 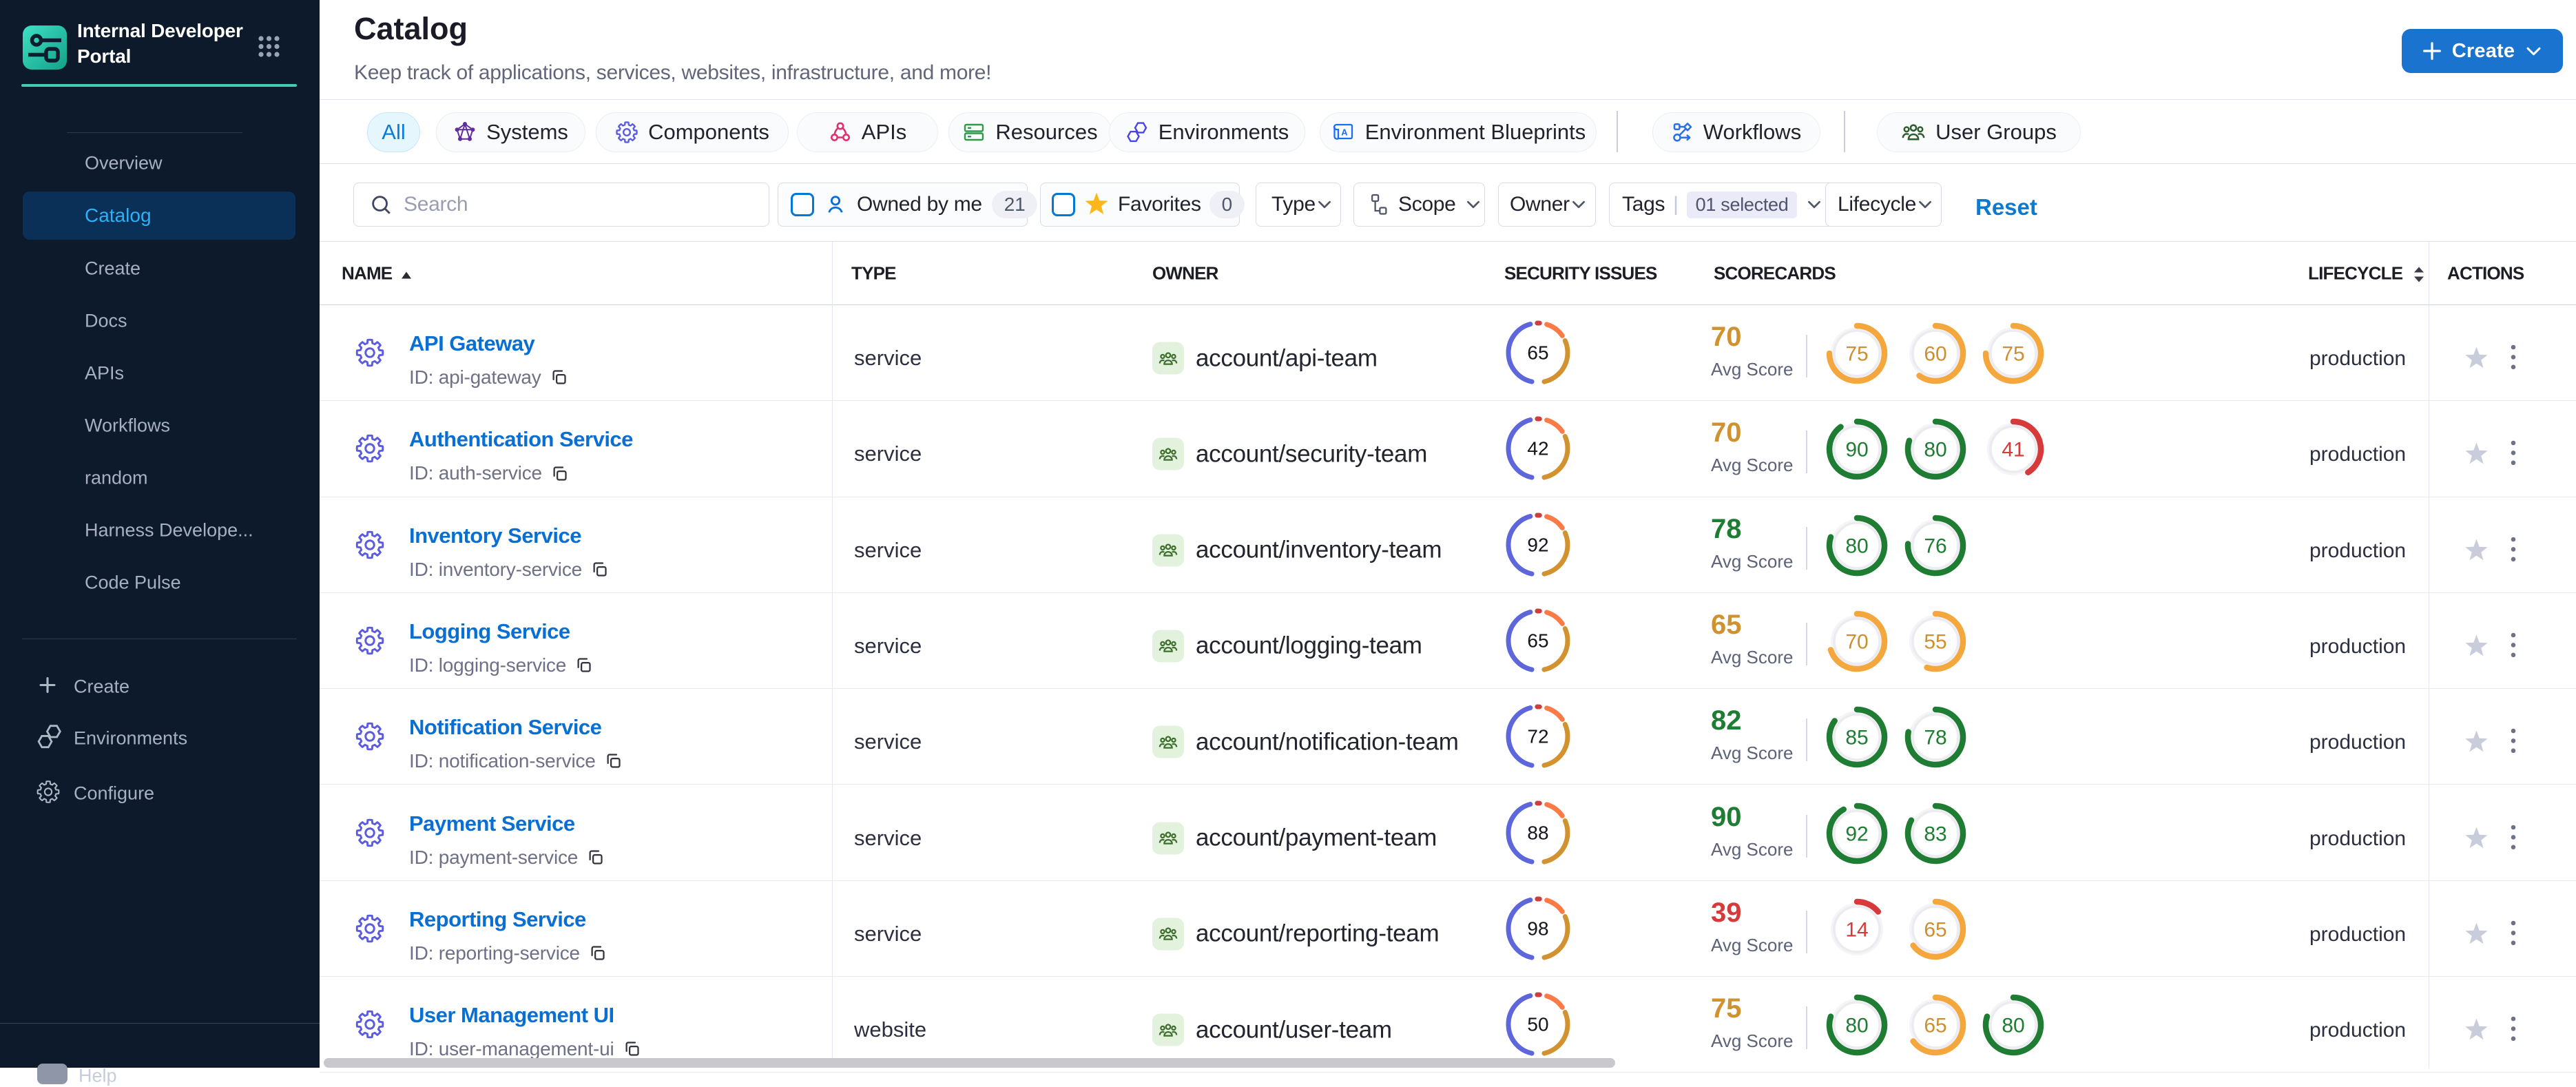 I want to click on svg-text: 85, so click(x=1856, y=738).